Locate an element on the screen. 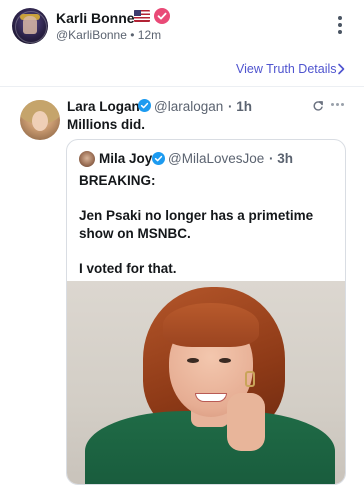 The width and height of the screenshot is (364, 500). author-name: Karli Bonne' is located at coordinates (97, 18).